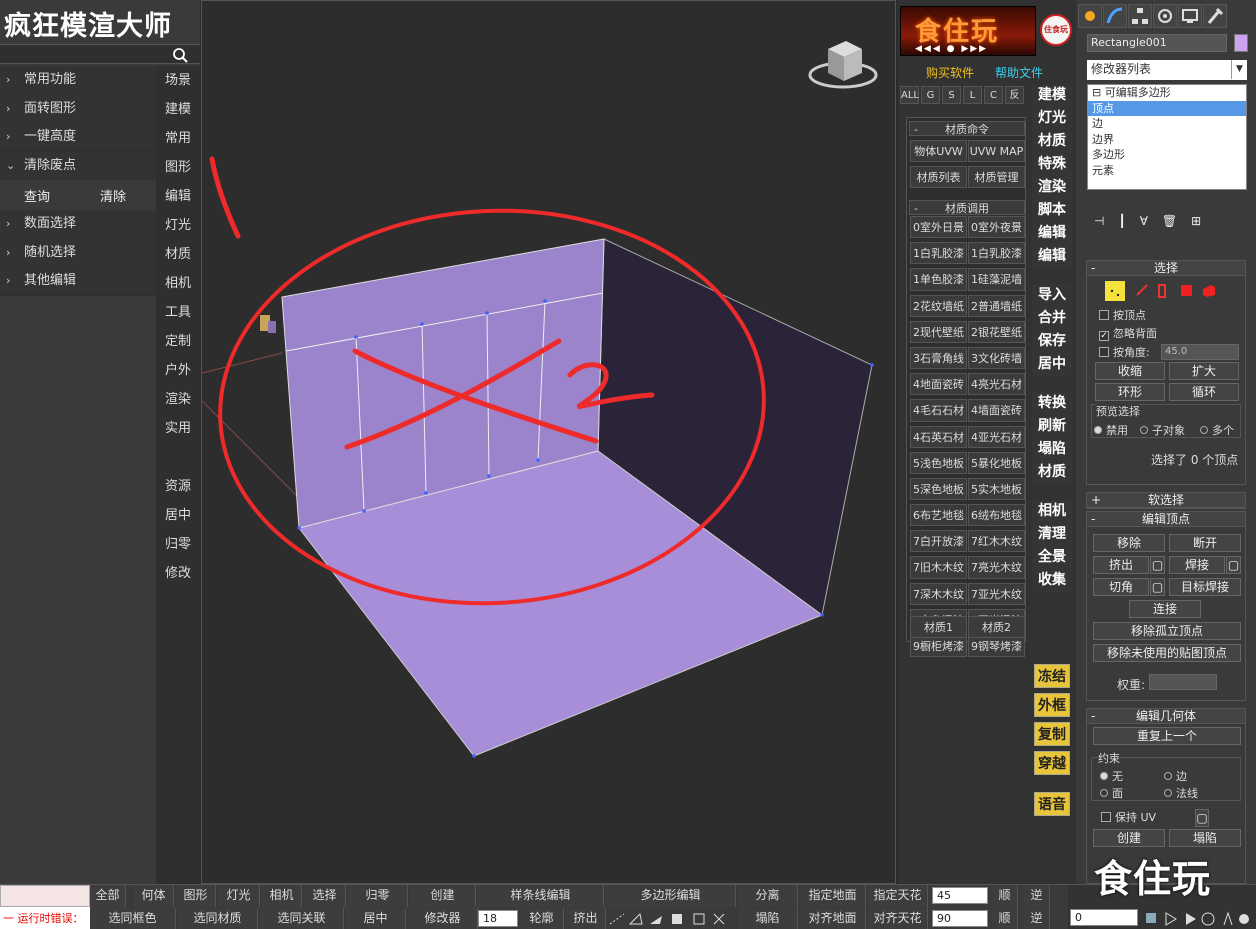 Image resolution: width=1256 pixels, height=929 pixels. What do you see at coordinates (78, 281) in the screenshot?
I see `menu-item-other-edit: › 其他编辑` at bounding box center [78, 281].